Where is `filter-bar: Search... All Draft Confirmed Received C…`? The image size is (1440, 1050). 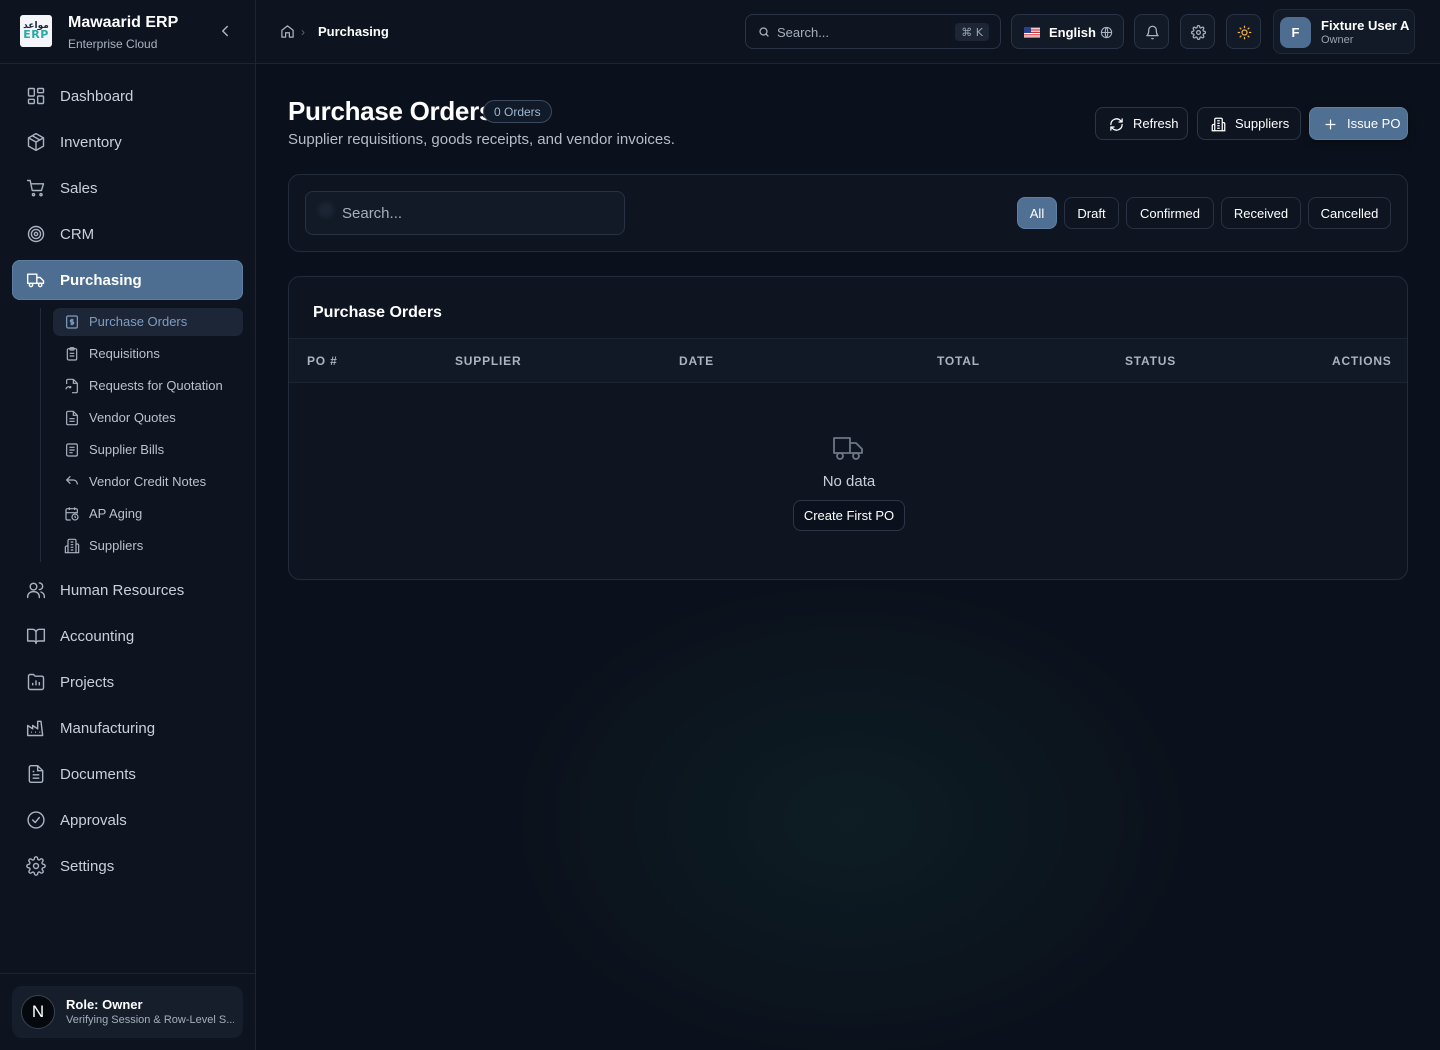 filter-bar: Search... All Draft Confirmed Received C… is located at coordinates (848, 213).